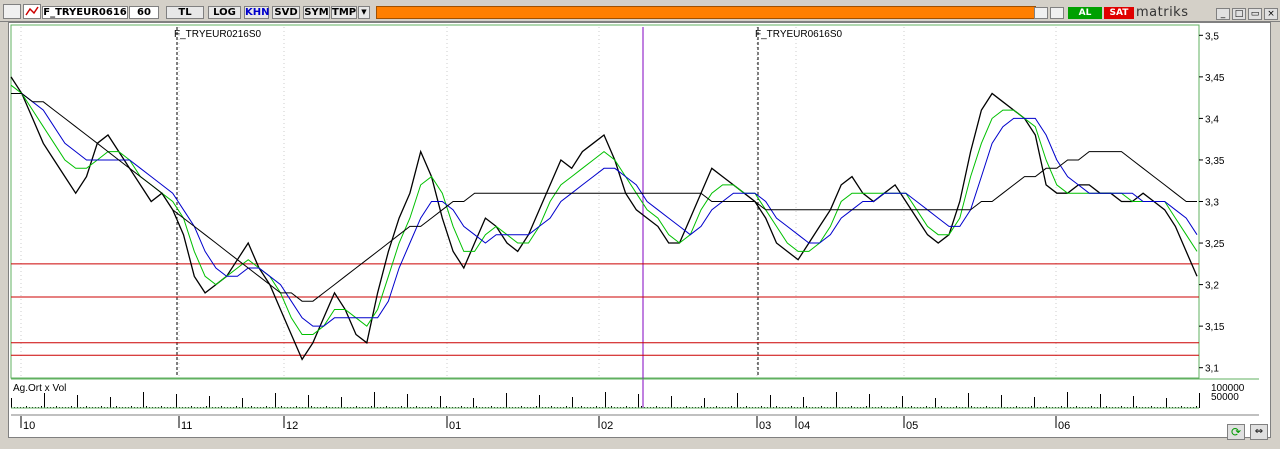  I want to click on contract-label: F_TRYEUR0616S0, so click(799, 34).